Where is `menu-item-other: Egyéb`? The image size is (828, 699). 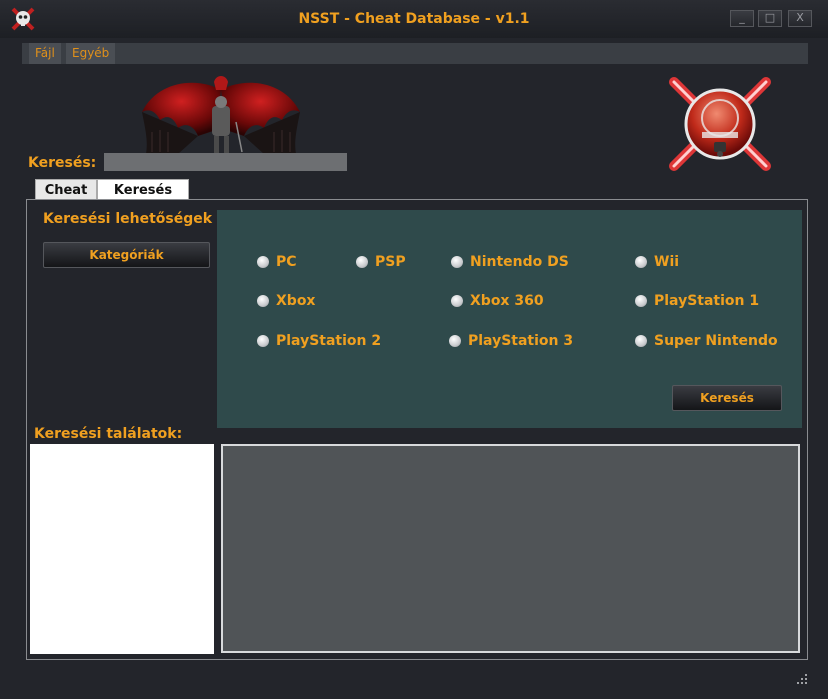
menu-item-other: Egyéb is located at coordinates (91, 53).